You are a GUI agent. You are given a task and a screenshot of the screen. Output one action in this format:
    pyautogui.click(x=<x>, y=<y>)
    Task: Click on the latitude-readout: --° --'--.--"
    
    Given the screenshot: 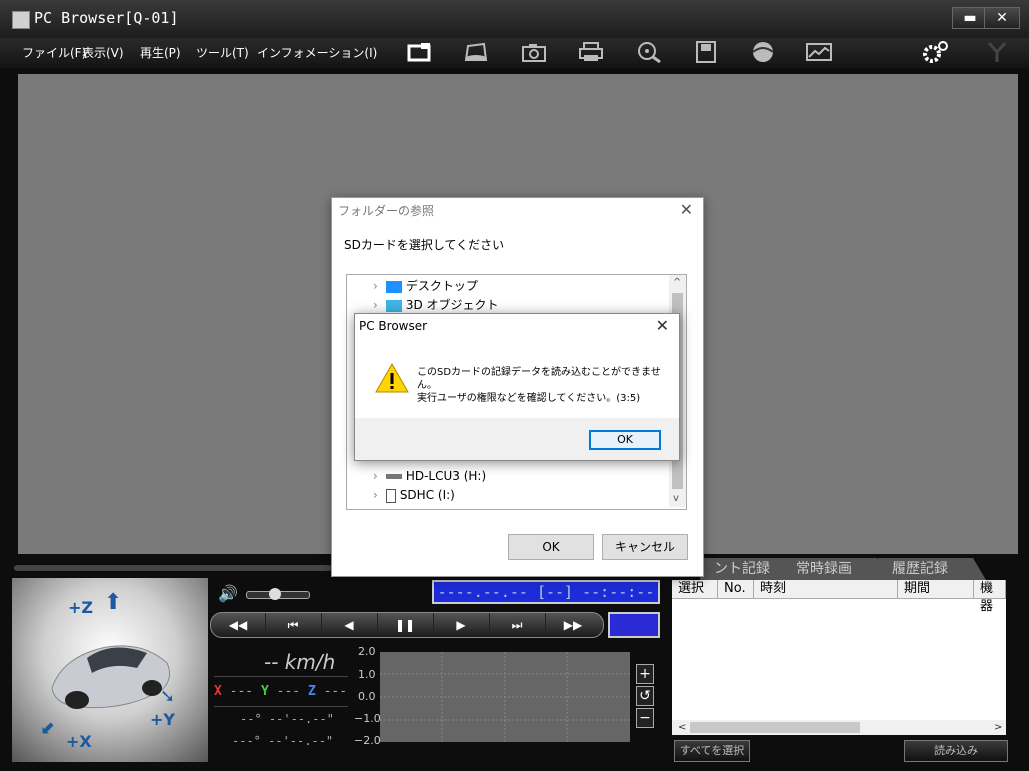 What is the action you would take?
    pyautogui.click(x=287, y=719)
    